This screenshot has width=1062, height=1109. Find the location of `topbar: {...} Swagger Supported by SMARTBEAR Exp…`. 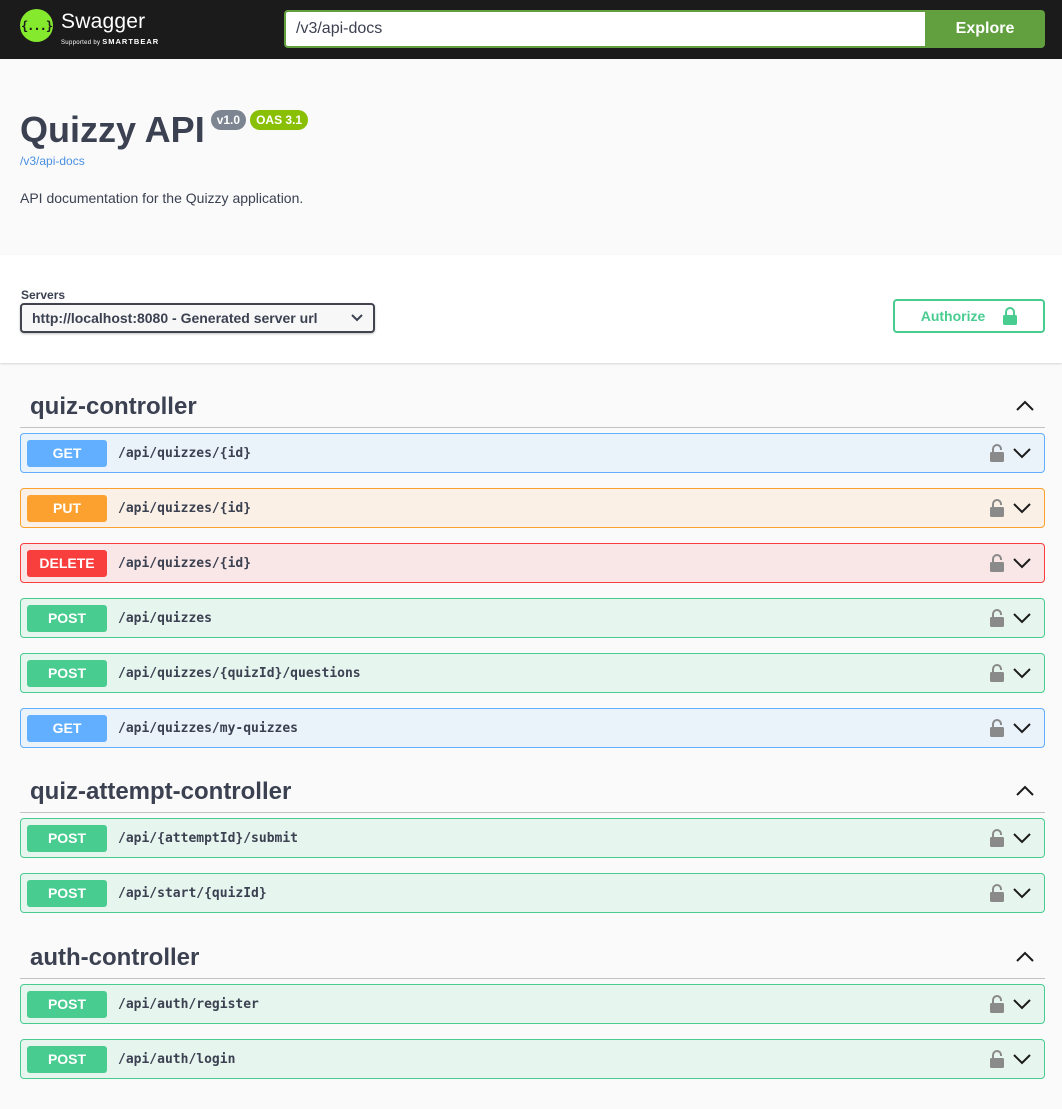

topbar: {...} Swagger Supported by SMARTBEAR Exp… is located at coordinates (531, 29).